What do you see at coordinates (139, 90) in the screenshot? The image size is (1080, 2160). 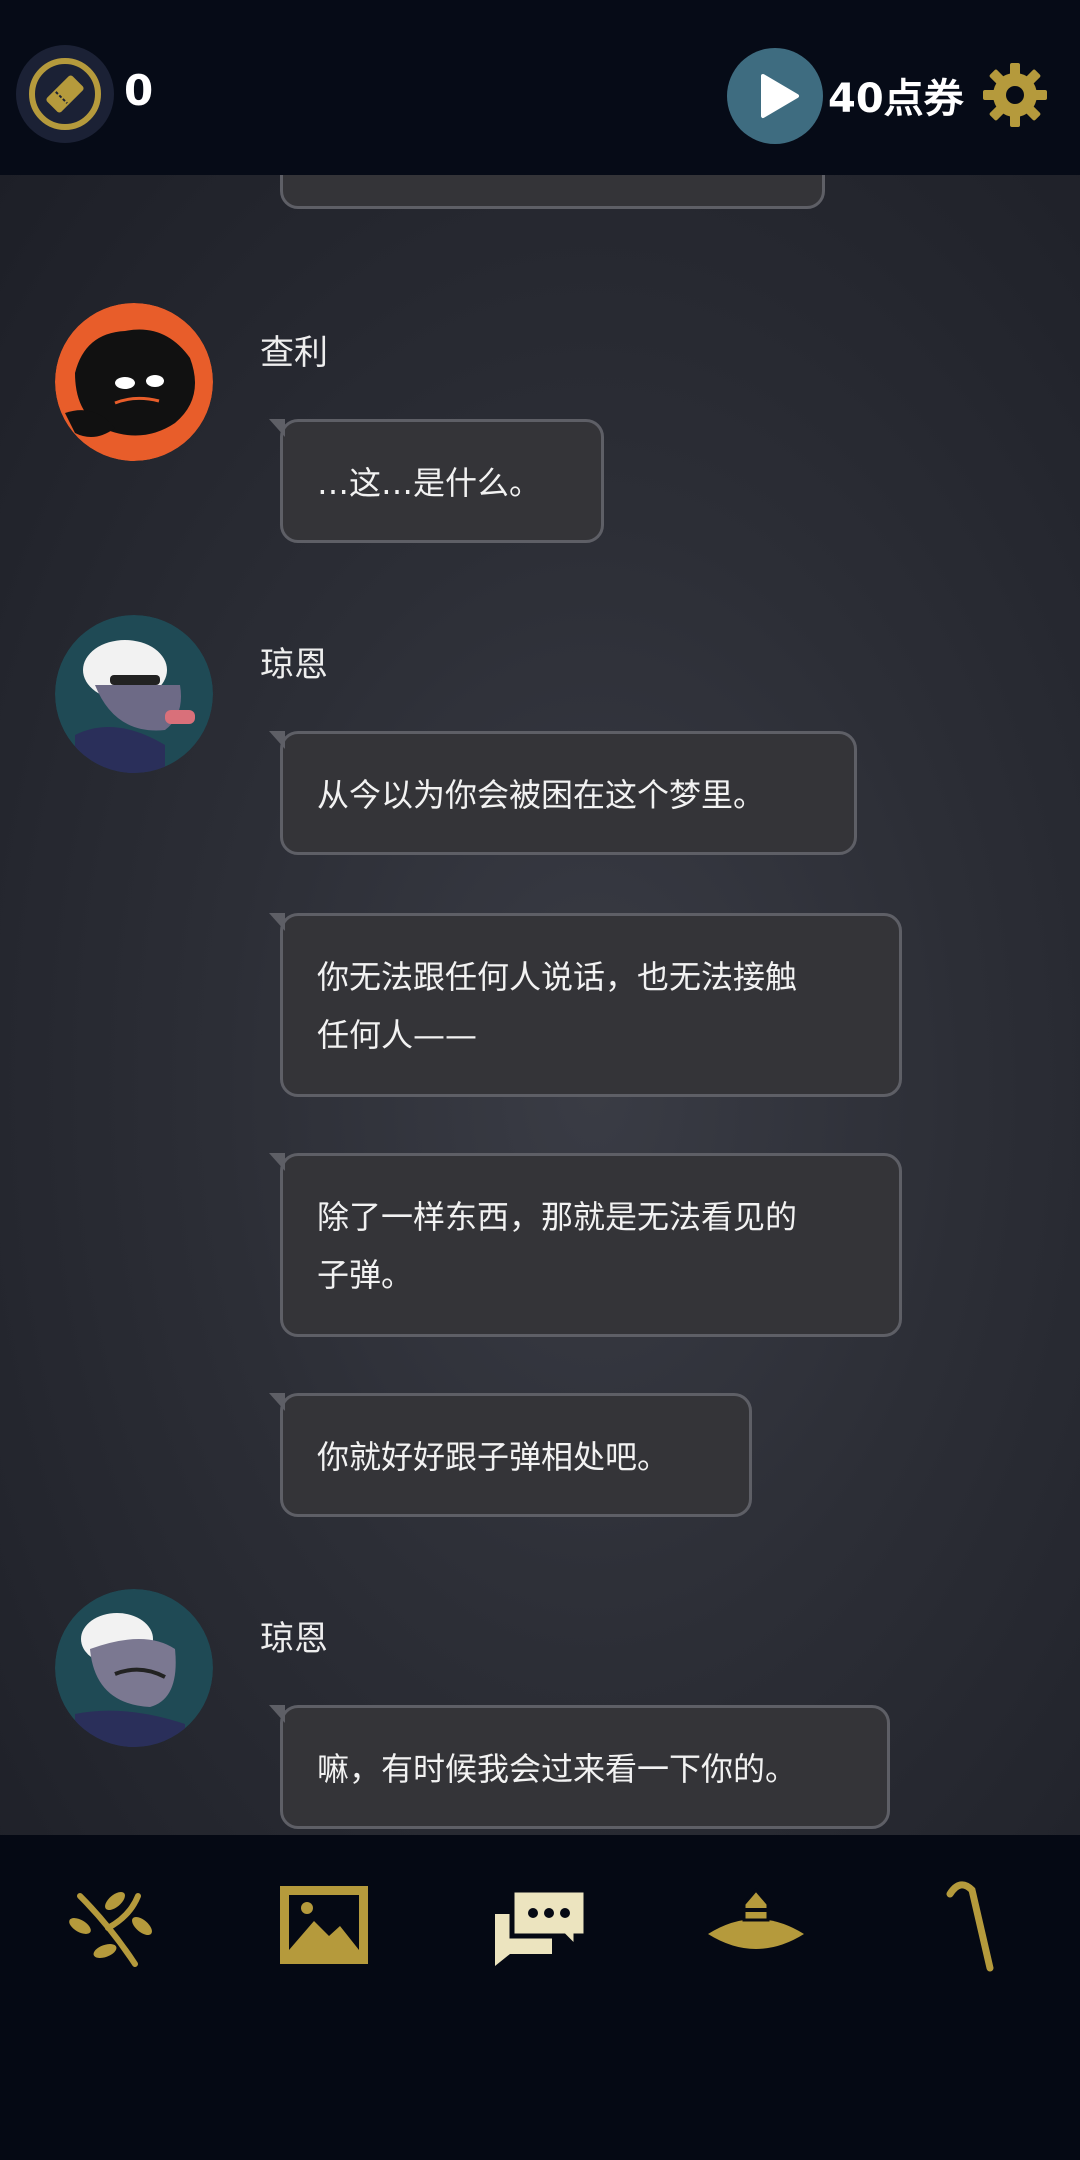 I see `ticket-count: 0` at bounding box center [139, 90].